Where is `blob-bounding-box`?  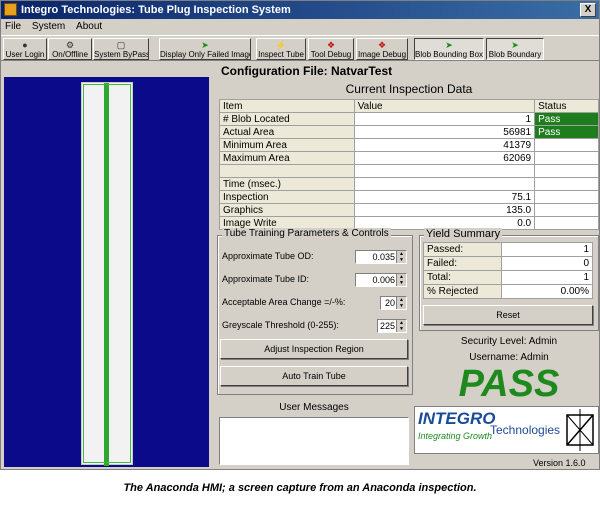 blob-bounding-box is located at coordinates (107, 273).